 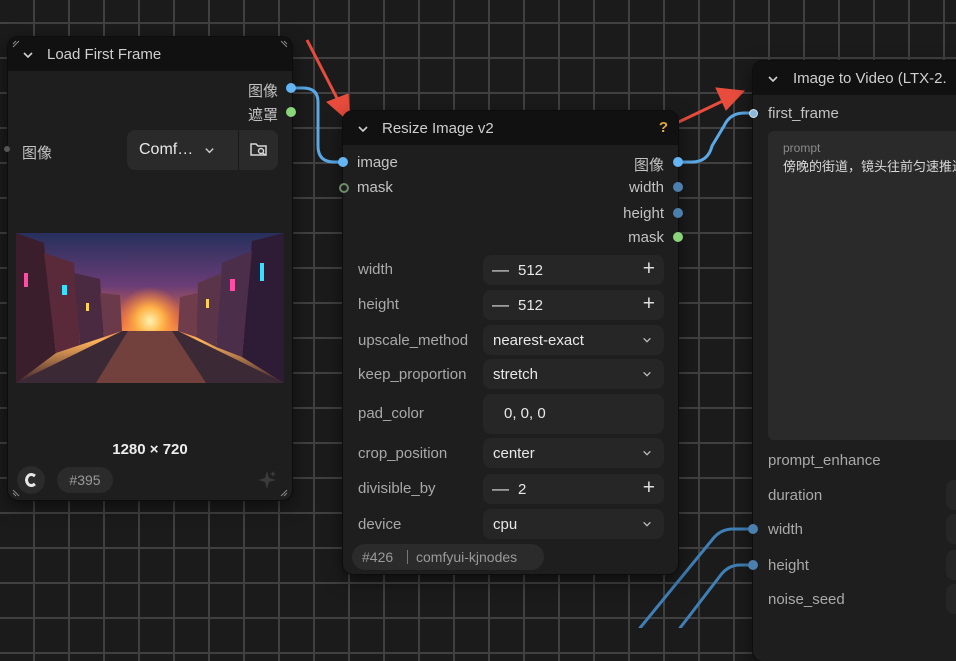 What do you see at coordinates (862, 285) in the screenshot?
I see `prompt-textarea: prompt 傍晚的街道，镜头往前匀速推进` at bounding box center [862, 285].